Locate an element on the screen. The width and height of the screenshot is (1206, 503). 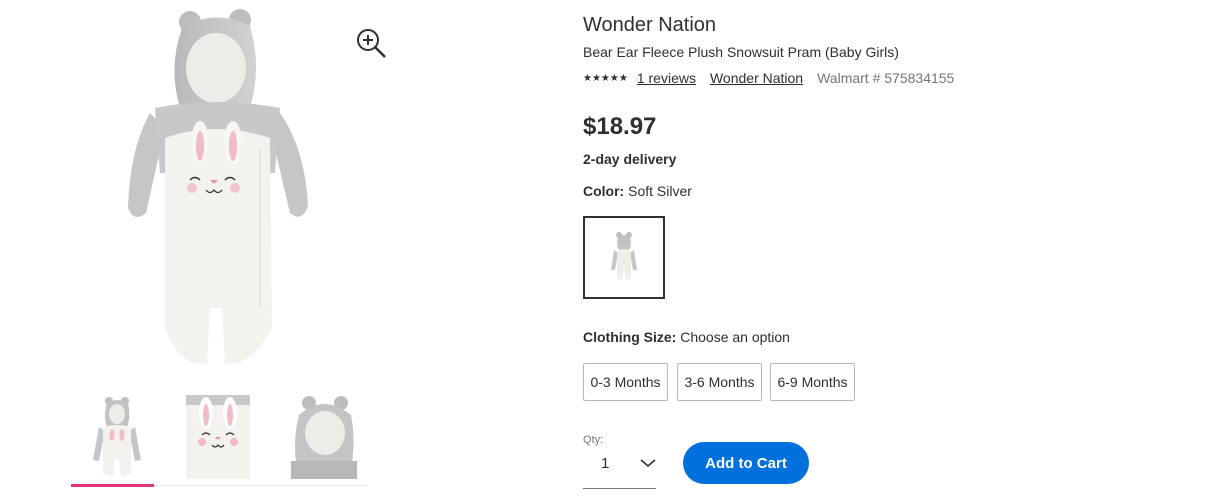
thumbnail-face-detail is located at coordinates (218, 437).